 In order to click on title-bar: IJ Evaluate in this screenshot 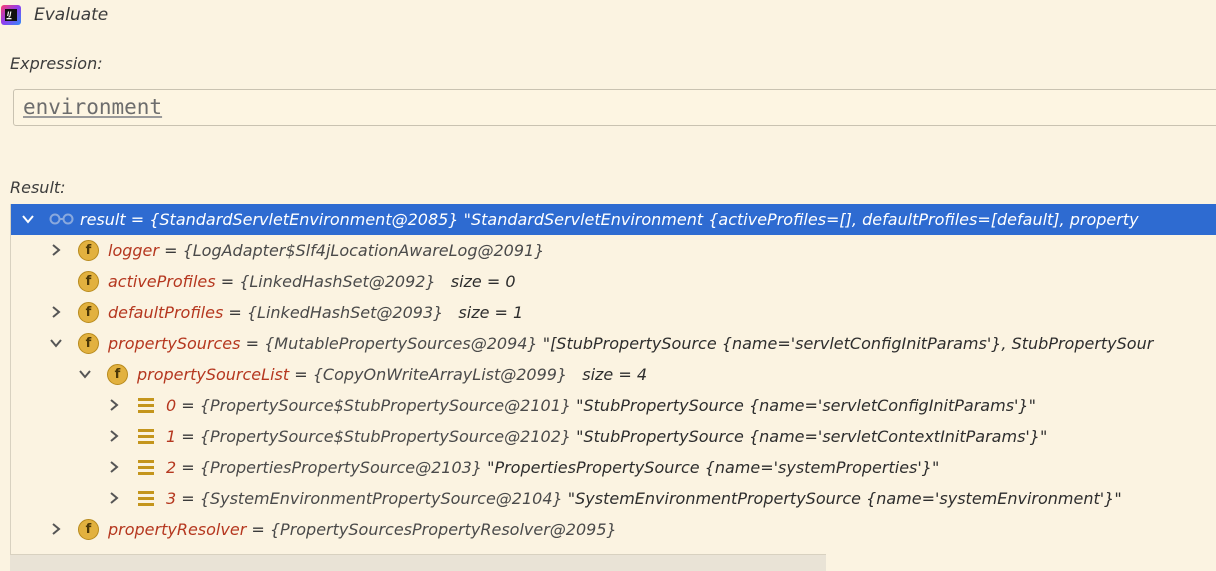, I will do `click(608, 15)`.